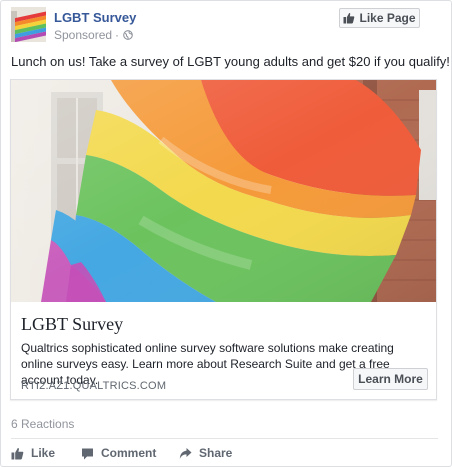 The height and width of the screenshot is (467, 452). I want to click on comment-action-label: Comment, so click(129, 453).